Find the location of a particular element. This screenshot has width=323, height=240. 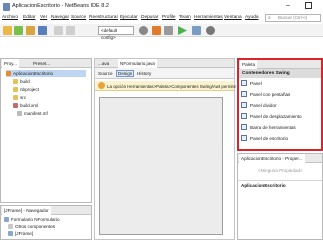

jframe-icon is located at coordinates (10, 233).